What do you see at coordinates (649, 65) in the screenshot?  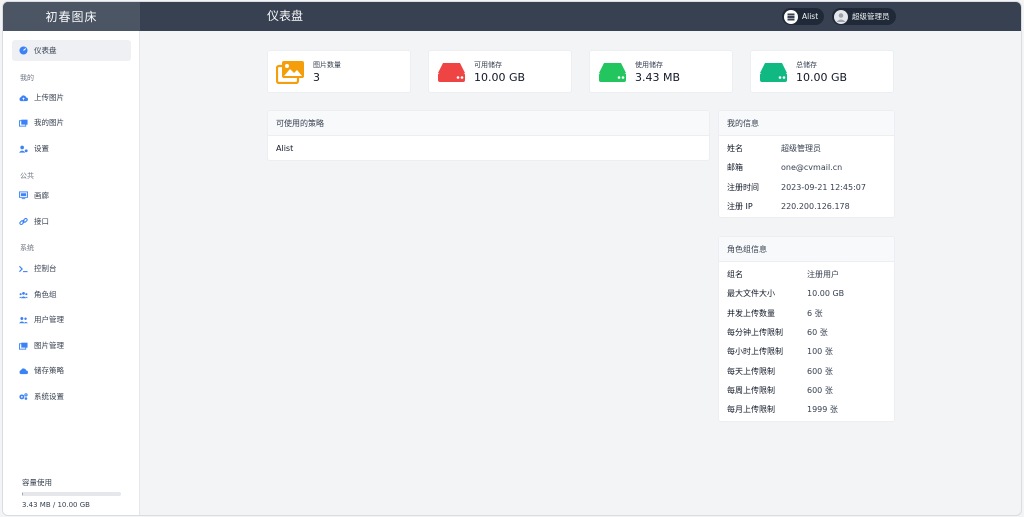 I see `stat-label: 使用储存` at bounding box center [649, 65].